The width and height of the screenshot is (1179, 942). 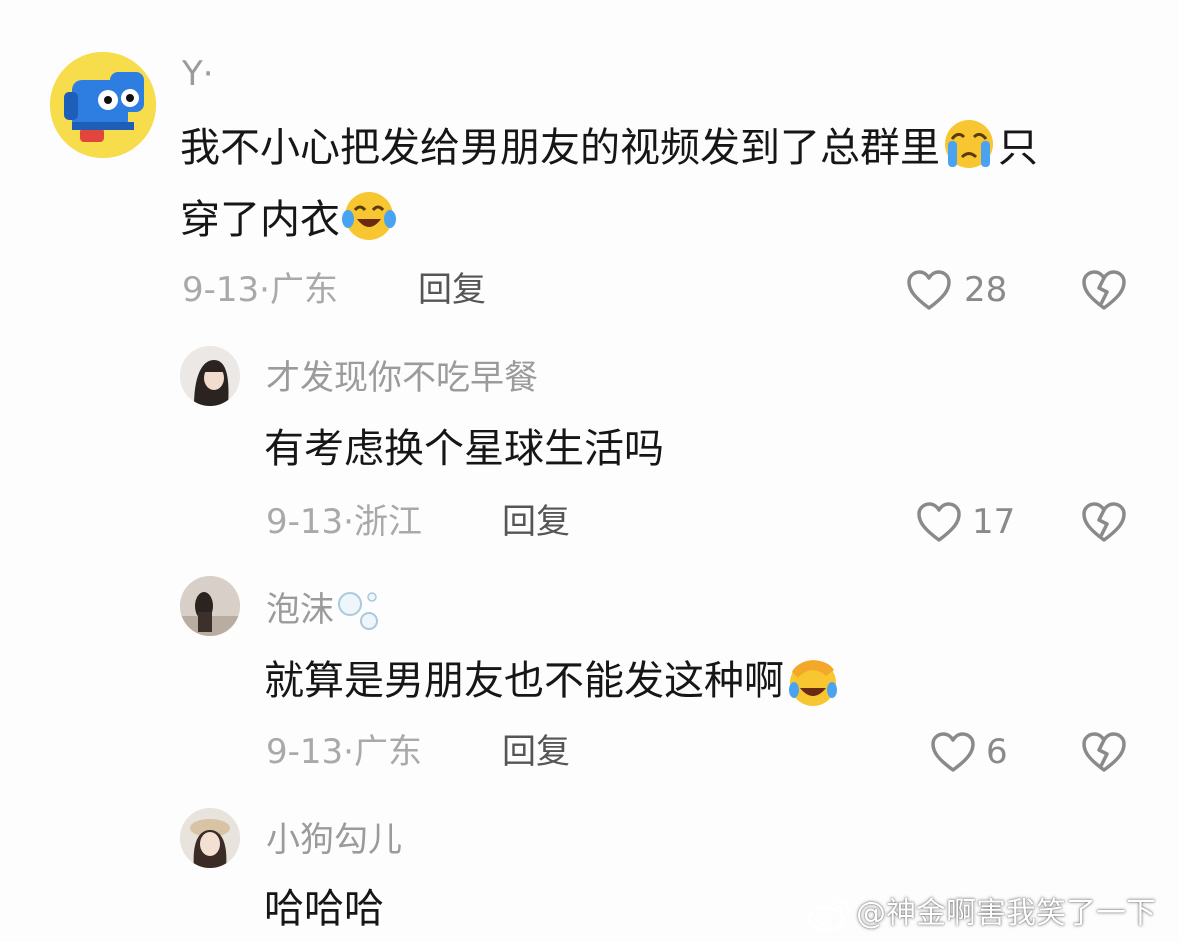 What do you see at coordinates (198, 74) in the screenshot?
I see `comment-username: Y·` at bounding box center [198, 74].